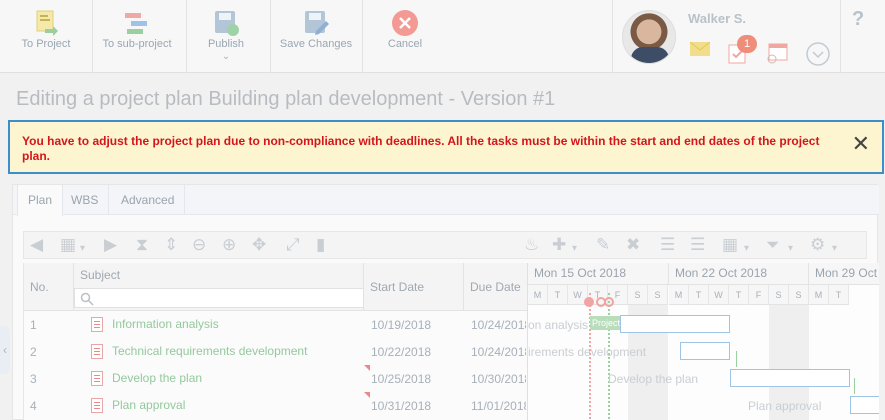 This screenshot has height=420, width=885. What do you see at coordinates (259, 245) in the screenshot?
I see `move-icon: ✥` at bounding box center [259, 245].